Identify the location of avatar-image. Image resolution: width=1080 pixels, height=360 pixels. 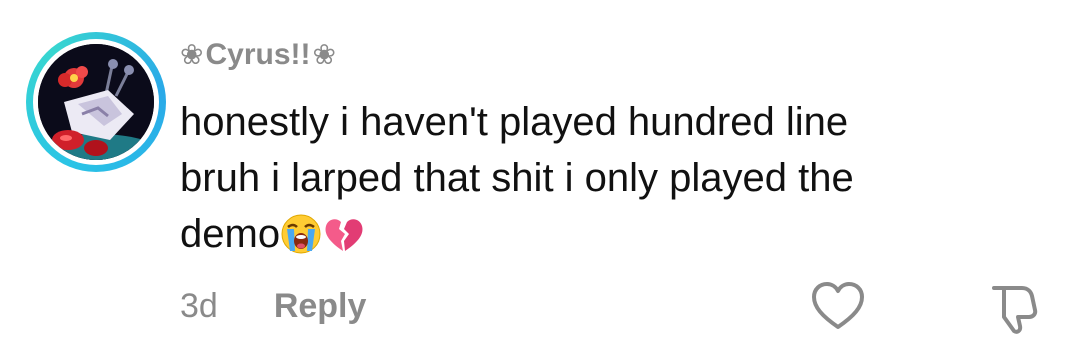
(96, 102).